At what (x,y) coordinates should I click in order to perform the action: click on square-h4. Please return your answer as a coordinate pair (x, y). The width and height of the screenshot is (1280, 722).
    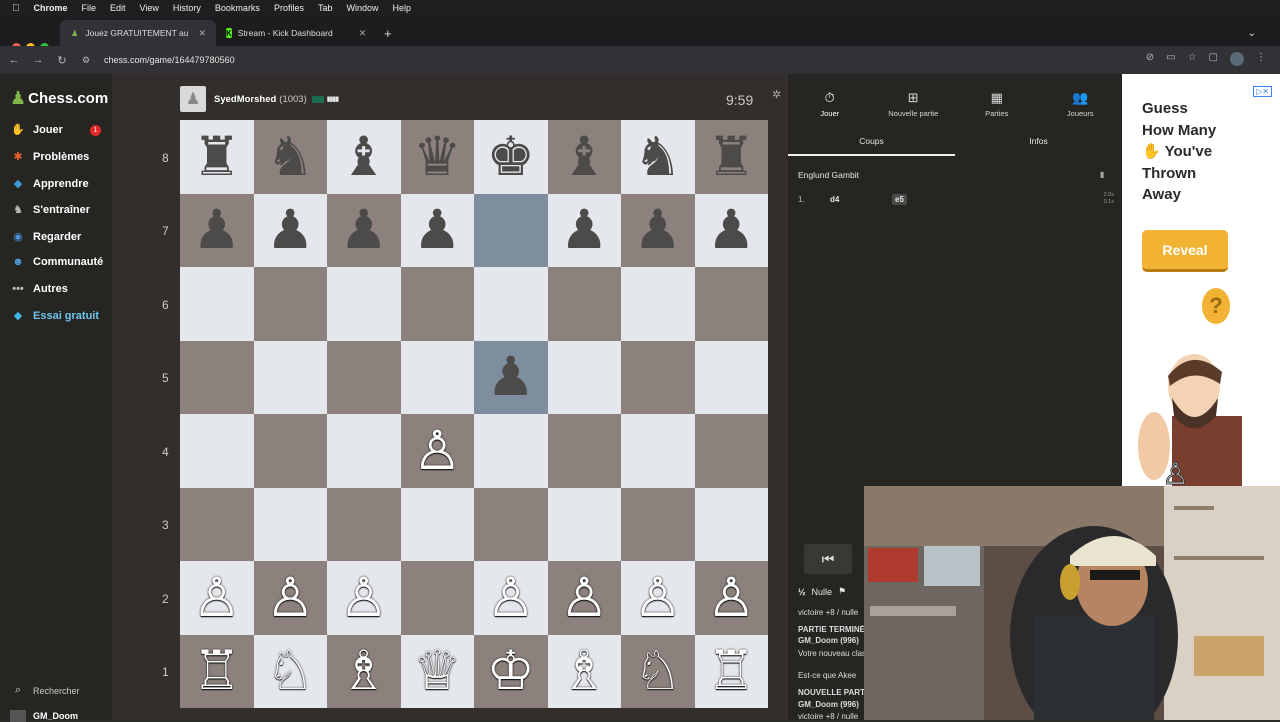
    Looking at the image, I should click on (731, 451).